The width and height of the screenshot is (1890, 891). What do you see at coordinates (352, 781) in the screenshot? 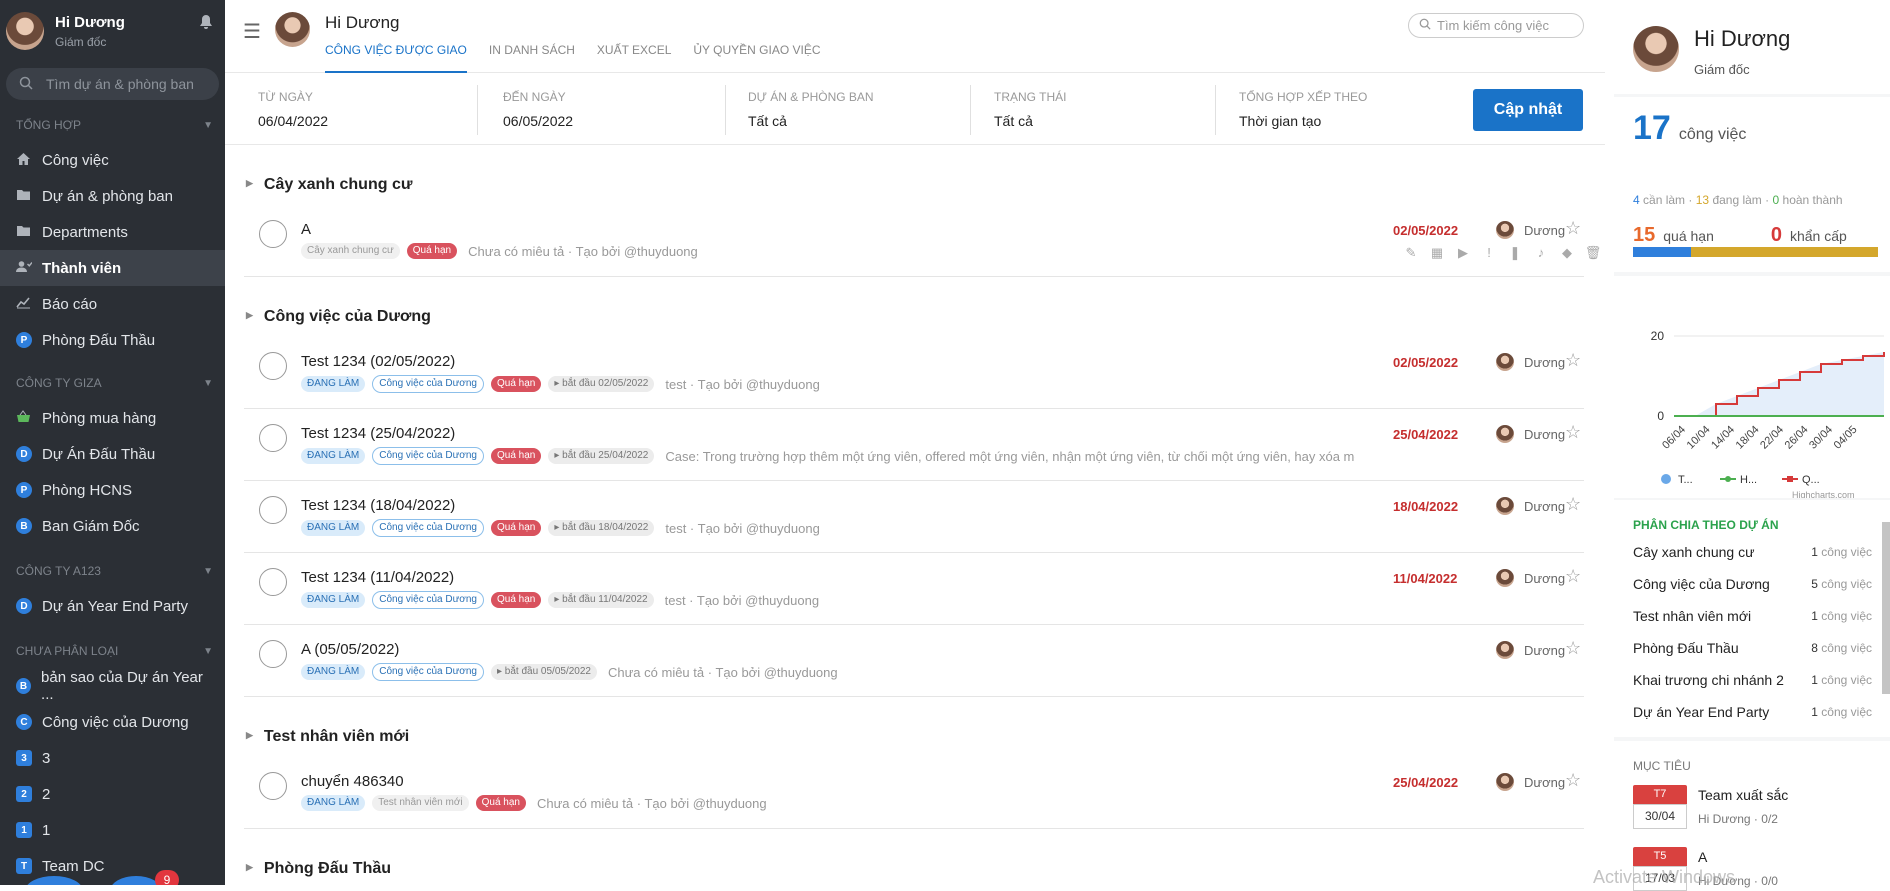
I see `task-title: chuyển 486340` at bounding box center [352, 781].